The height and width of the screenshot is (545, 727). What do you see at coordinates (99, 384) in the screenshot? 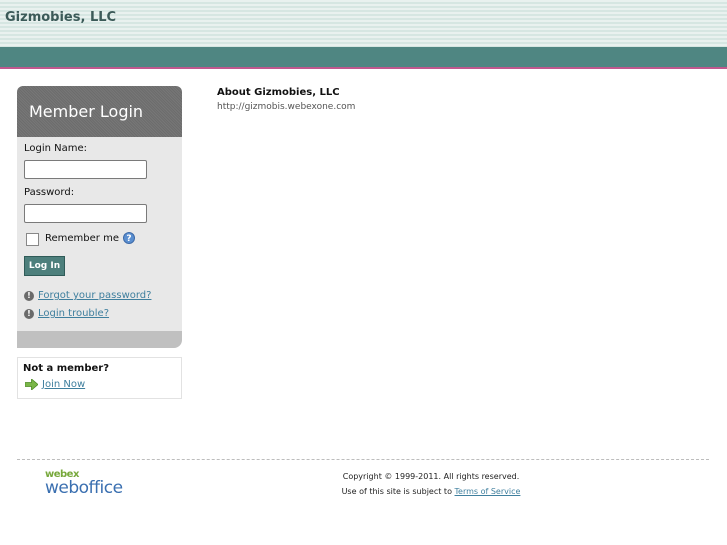
I see `join-now-row: Join Now` at bounding box center [99, 384].